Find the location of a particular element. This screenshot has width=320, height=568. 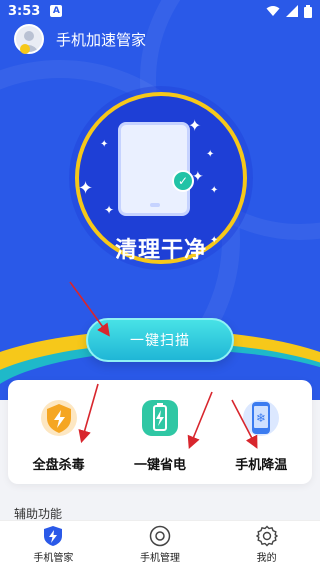

nav-item-profile: 我的 is located at coordinates (267, 544).